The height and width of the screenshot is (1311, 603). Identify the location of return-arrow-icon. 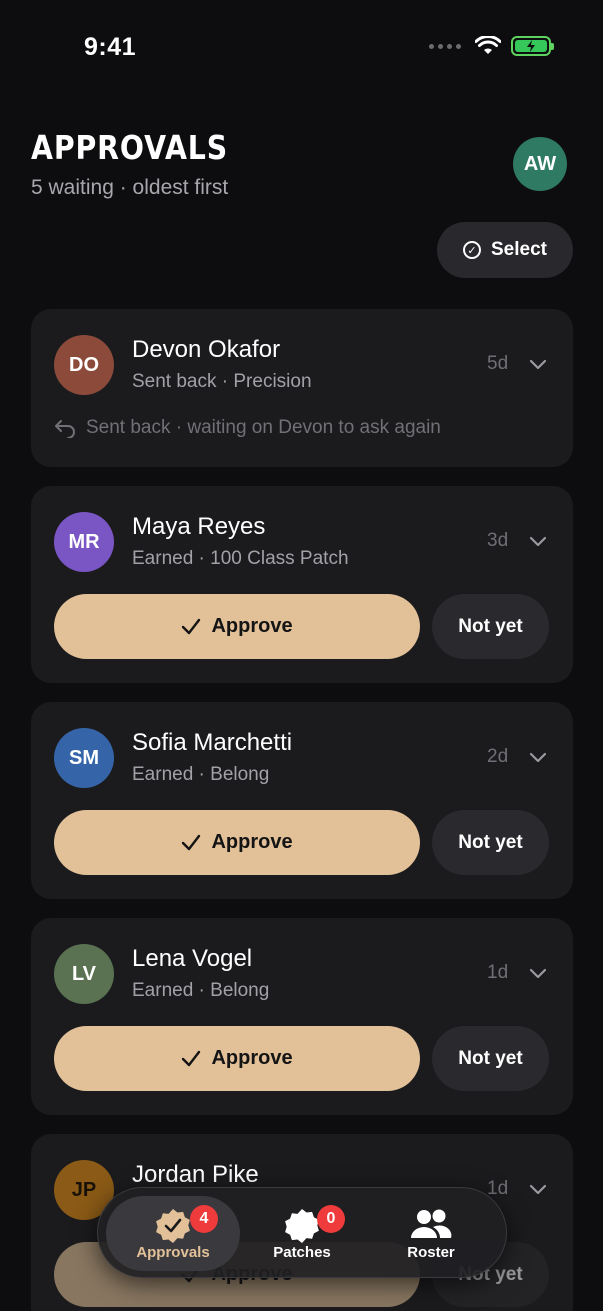
(65, 429).